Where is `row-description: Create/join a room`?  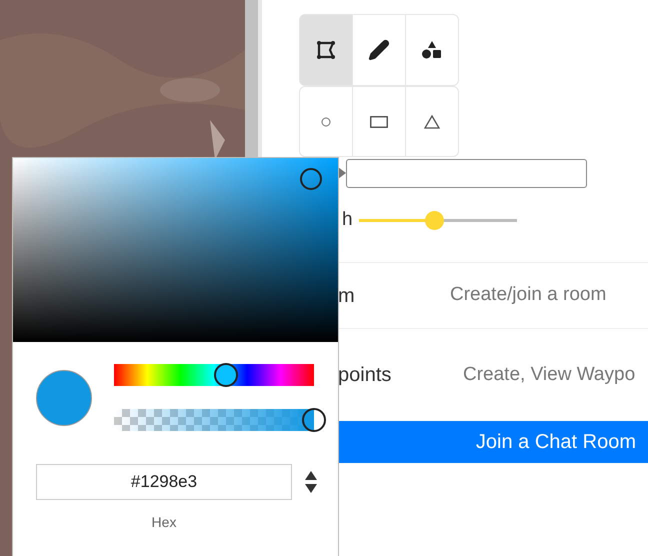
row-description: Create/join a room is located at coordinates (528, 295).